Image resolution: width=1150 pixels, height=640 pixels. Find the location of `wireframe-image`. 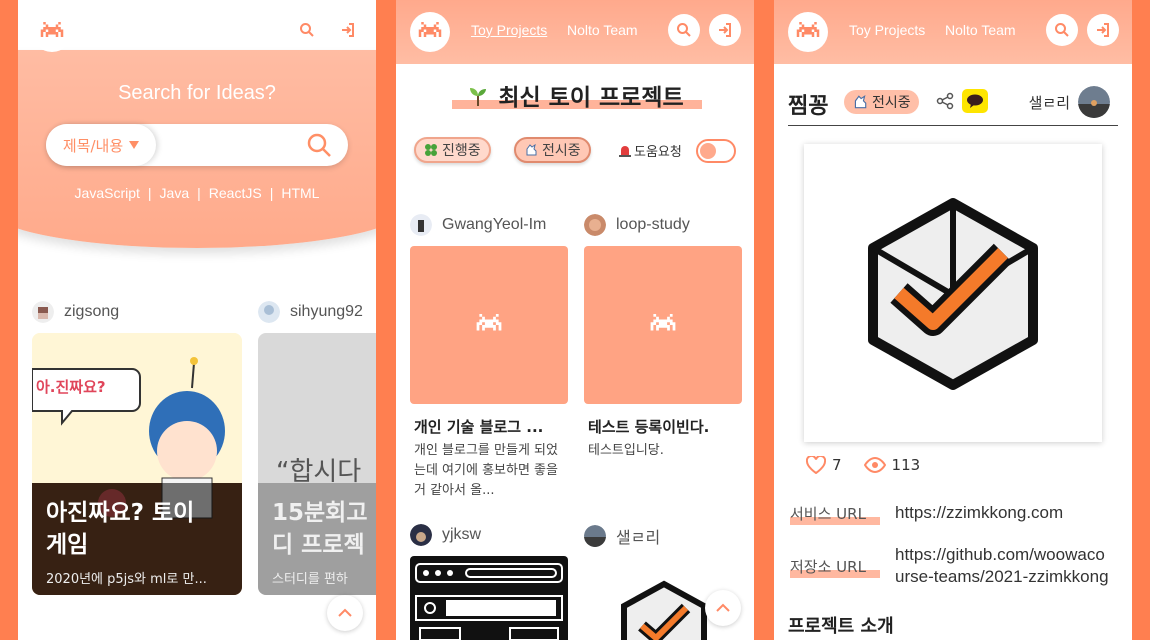

wireframe-image is located at coordinates (489, 601).